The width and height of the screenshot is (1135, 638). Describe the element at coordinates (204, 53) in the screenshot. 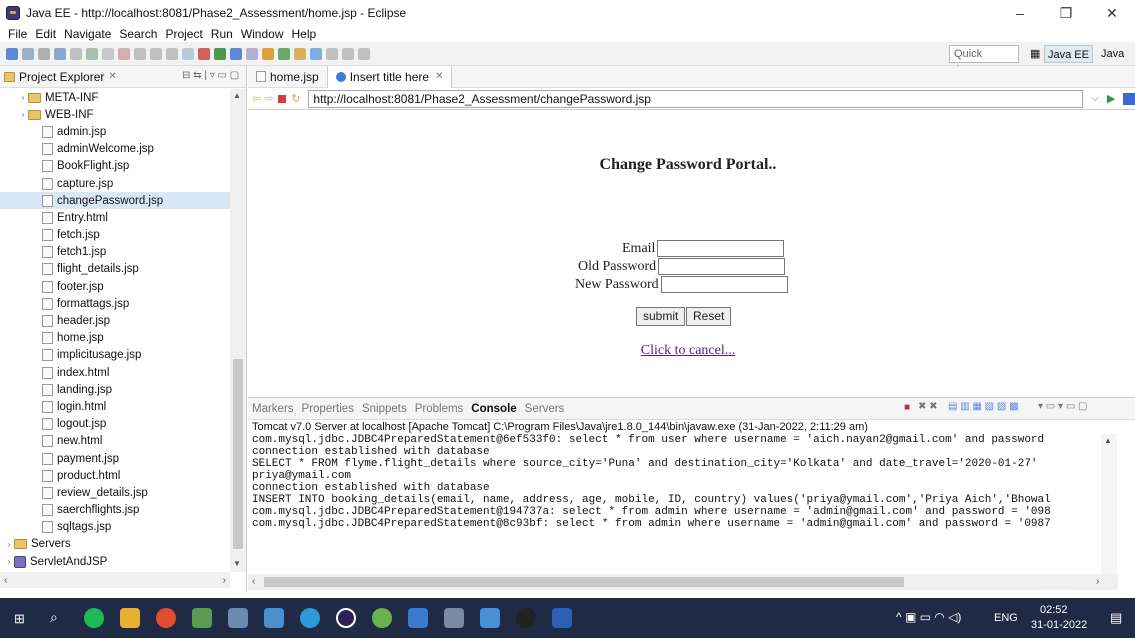

I see `server-icon` at that location.